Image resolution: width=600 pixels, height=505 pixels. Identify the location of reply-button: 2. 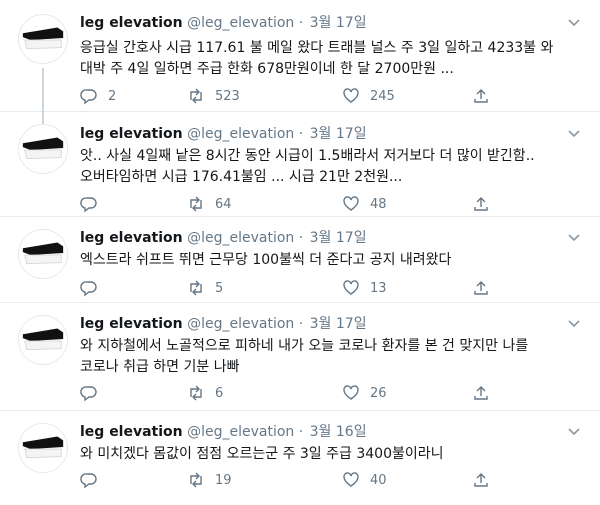
(98, 96).